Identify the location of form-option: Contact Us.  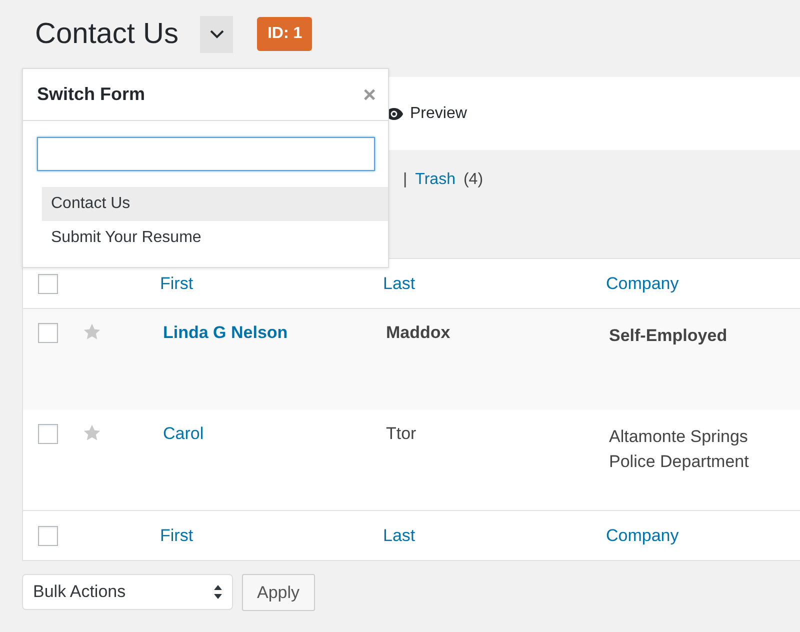
(215, 204).